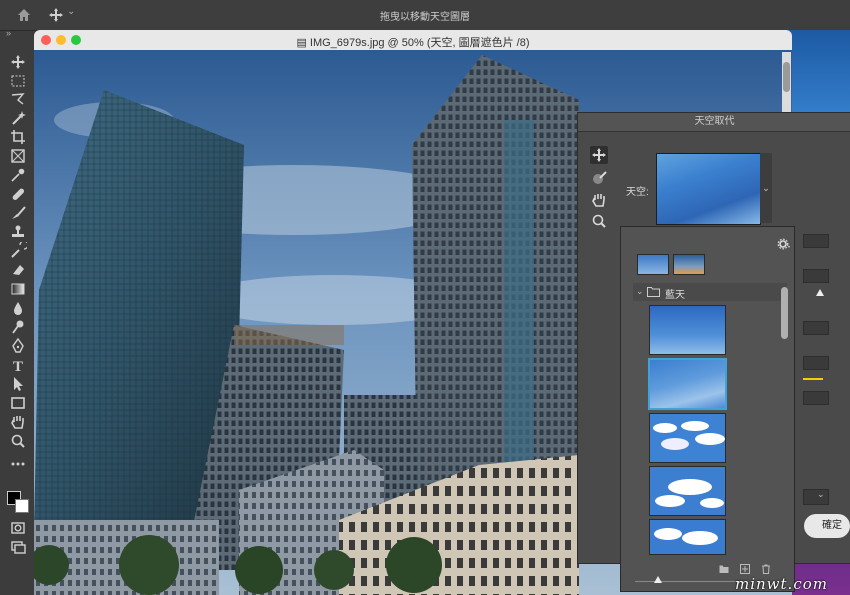 This screenshot has height=595, width=850. Describe the element at coordinates (18, 346) in the screenshot. I see `pen-icon` at that location.